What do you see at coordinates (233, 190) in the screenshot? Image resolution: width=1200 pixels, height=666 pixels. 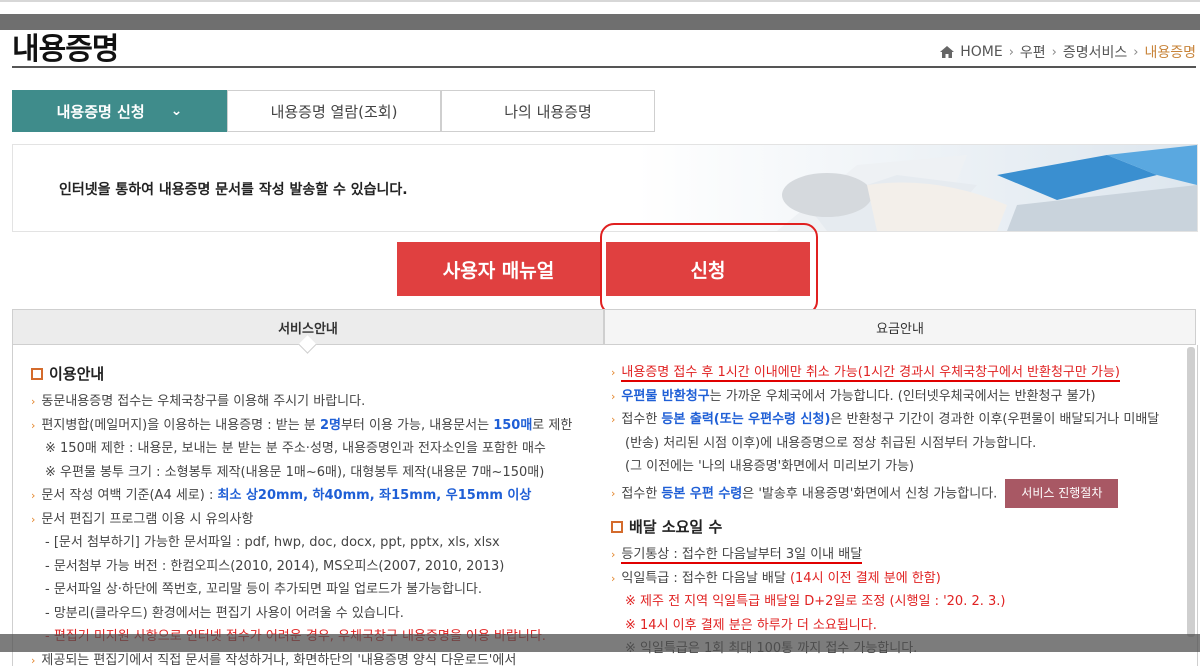 I see `banner-text: 인터넷을 통하여 내용증명 문서를 작성 발송할 수 있습니다.` at bounding box center [233, 190].